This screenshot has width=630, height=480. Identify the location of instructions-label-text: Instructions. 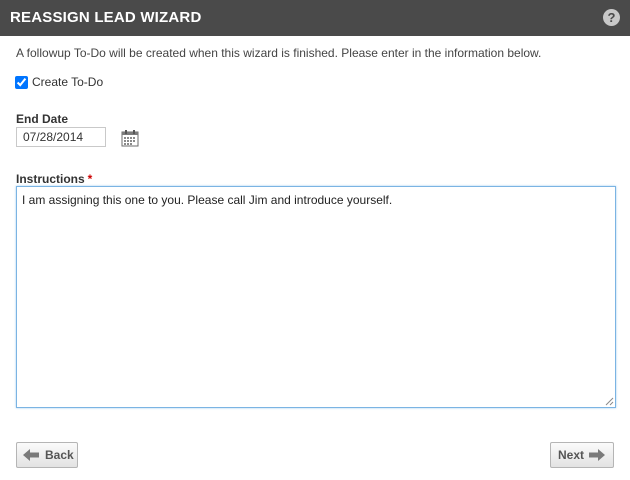
(50, 179).